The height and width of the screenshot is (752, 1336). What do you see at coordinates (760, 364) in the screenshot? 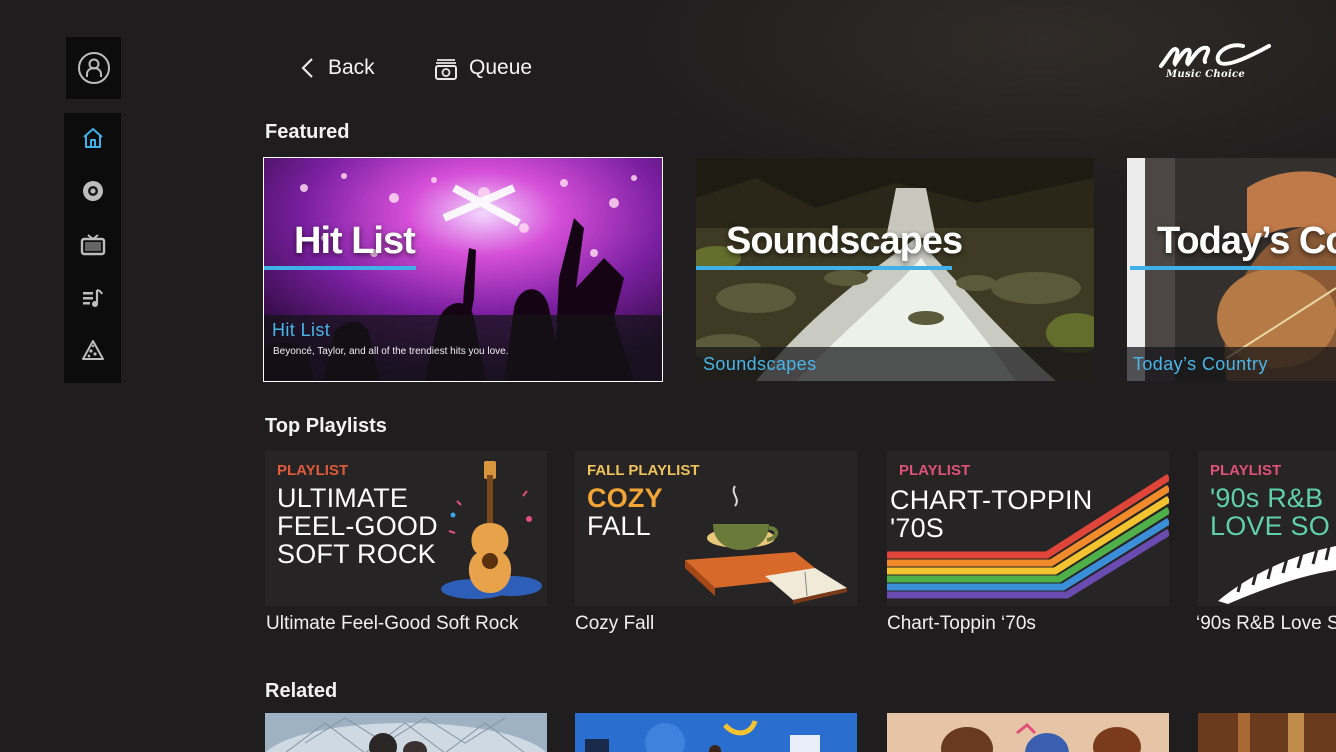
I see `featured-name: Soundscapes` at bounding box center [760, 364].